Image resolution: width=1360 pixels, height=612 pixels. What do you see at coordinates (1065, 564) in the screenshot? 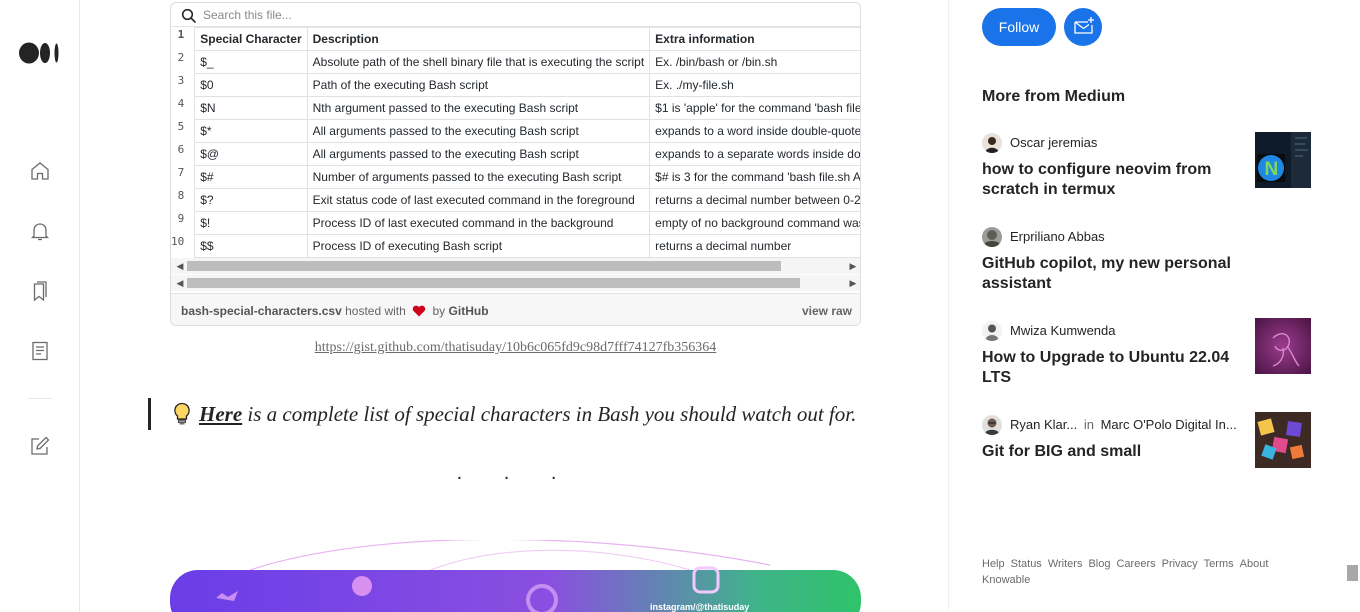
I see `footer-link-writers: Writers` at bounding box center [1065, 564].